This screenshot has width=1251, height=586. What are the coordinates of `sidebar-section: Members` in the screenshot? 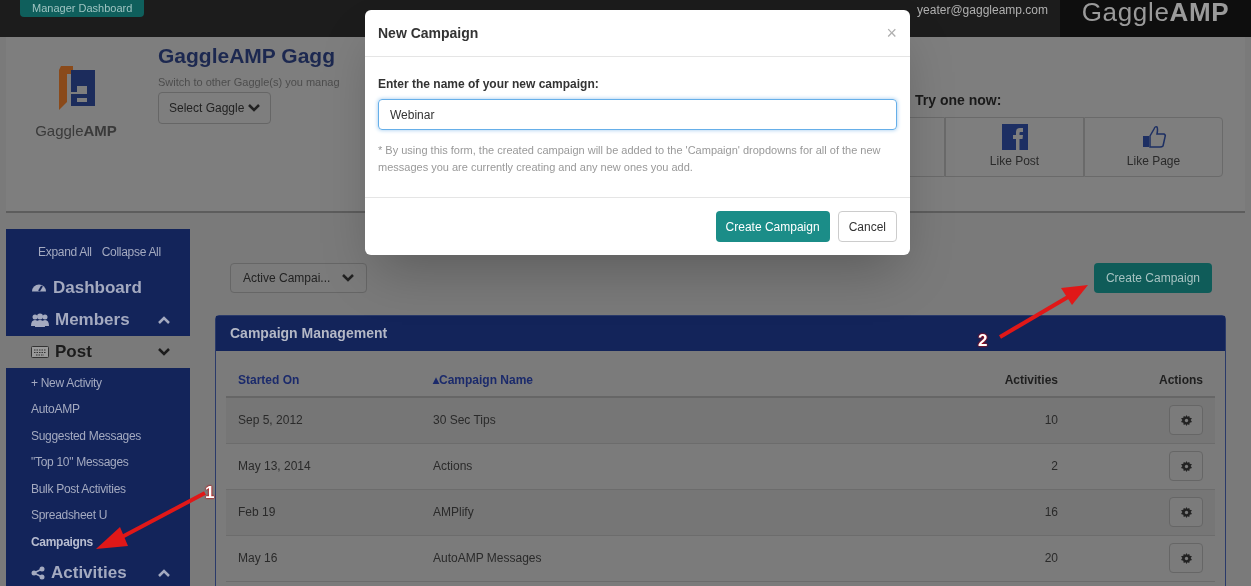 It's located at (98, 319).